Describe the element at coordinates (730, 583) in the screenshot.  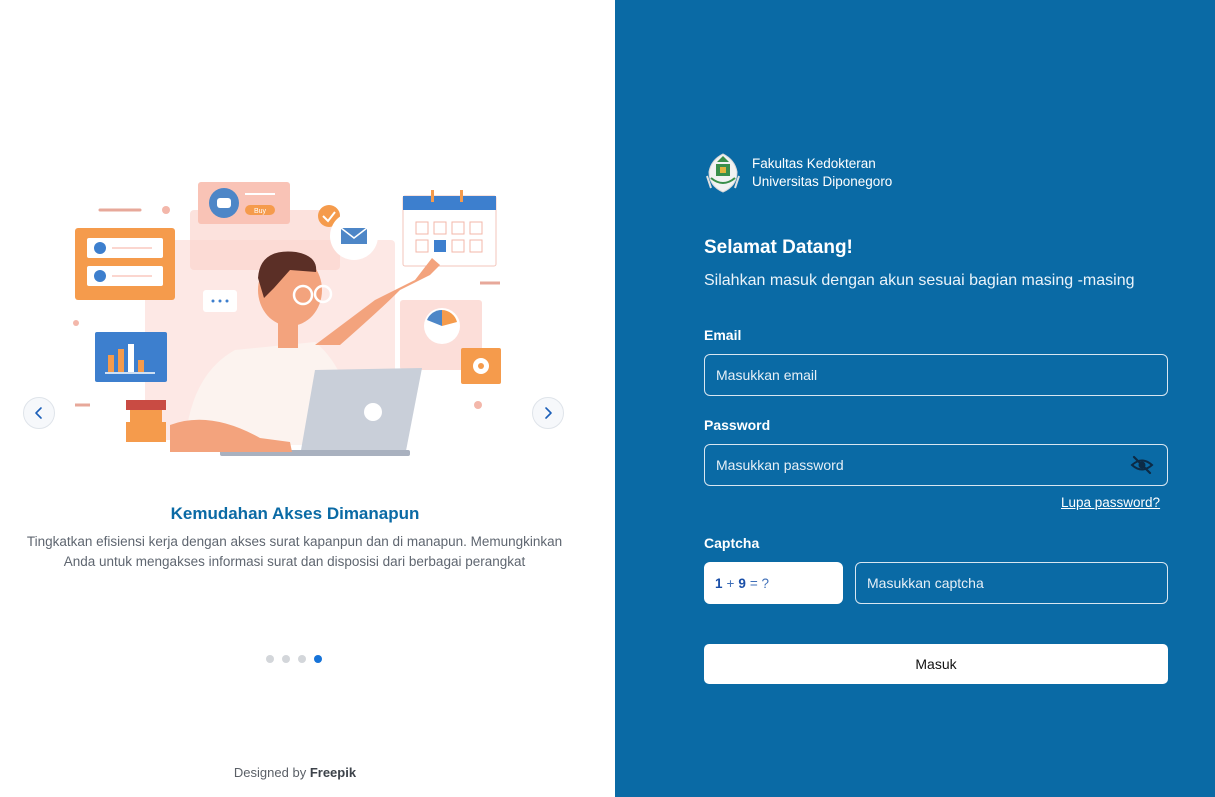
I see `captcha-operator: +` at that location.